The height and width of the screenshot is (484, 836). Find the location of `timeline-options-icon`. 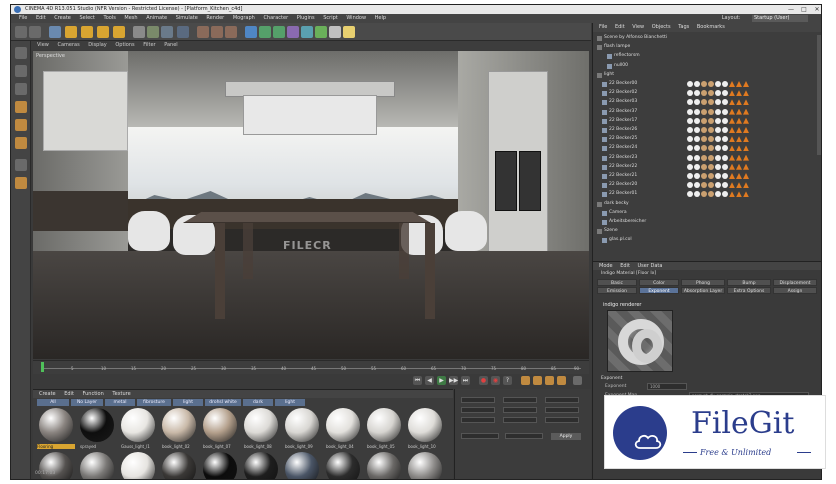

timeline-options-icon is located at coordinates (577, 380).